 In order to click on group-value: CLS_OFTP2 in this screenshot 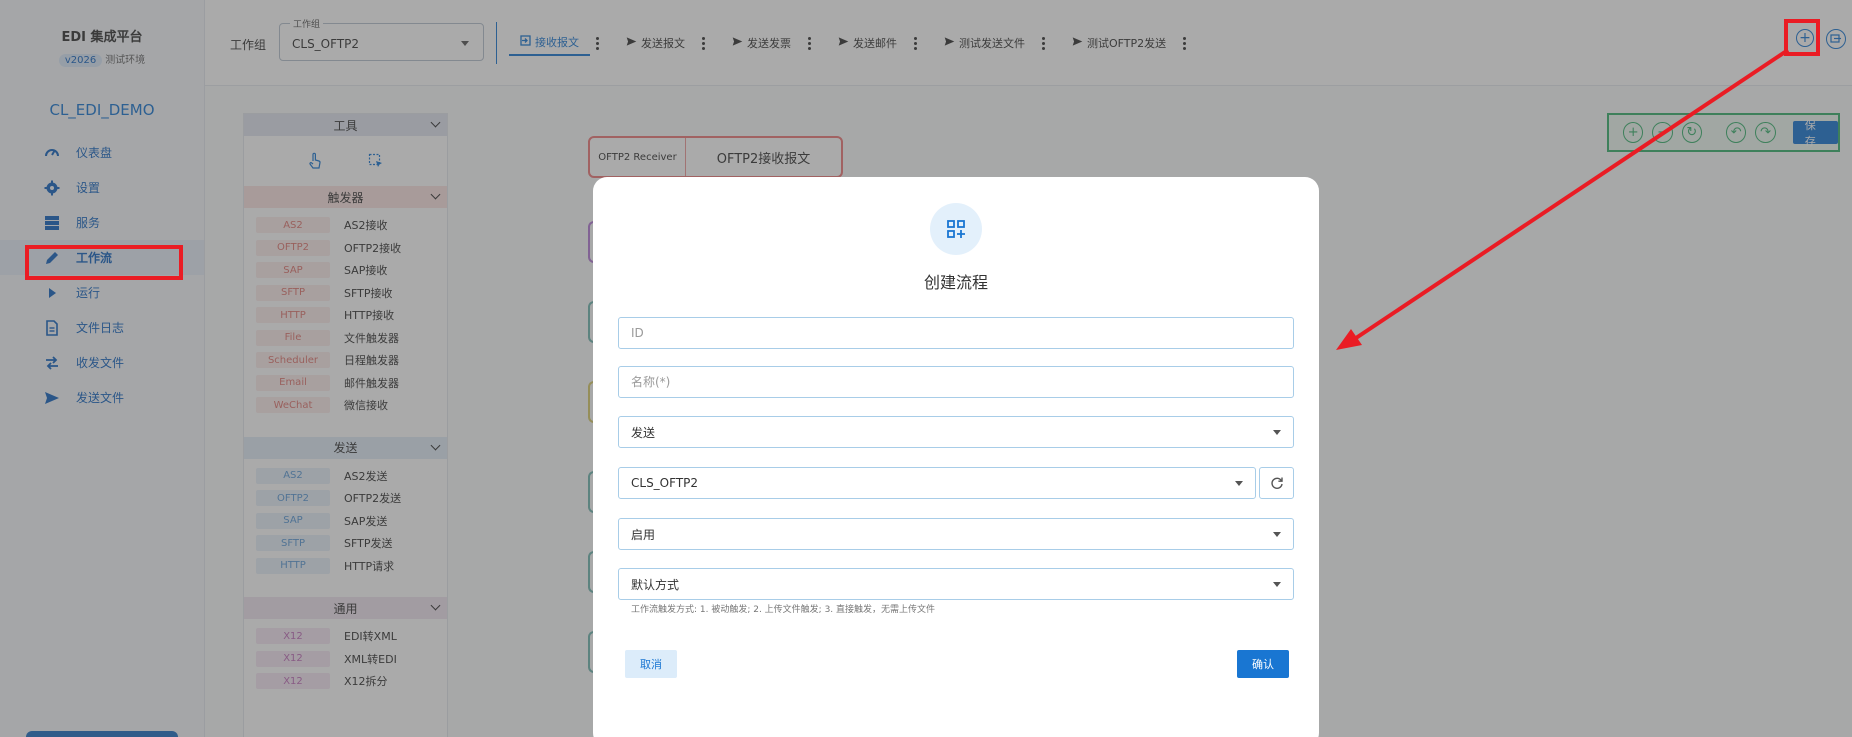, I will do `click(665, 483)`.